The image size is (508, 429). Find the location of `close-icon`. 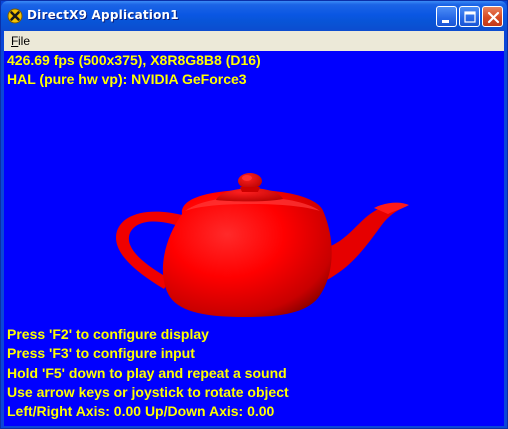

close-icon is located at coordinates (493, 17).